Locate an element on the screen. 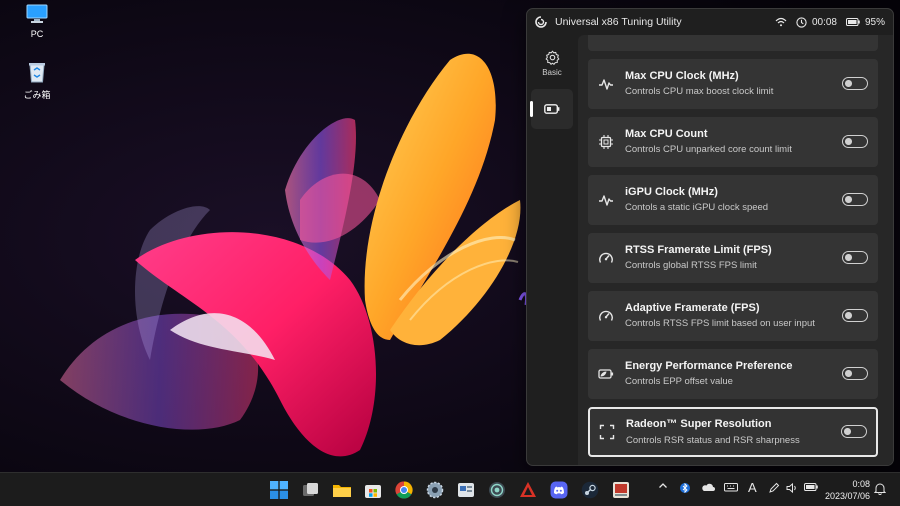  chevron-up-icon is located at coordinates (663, 487).